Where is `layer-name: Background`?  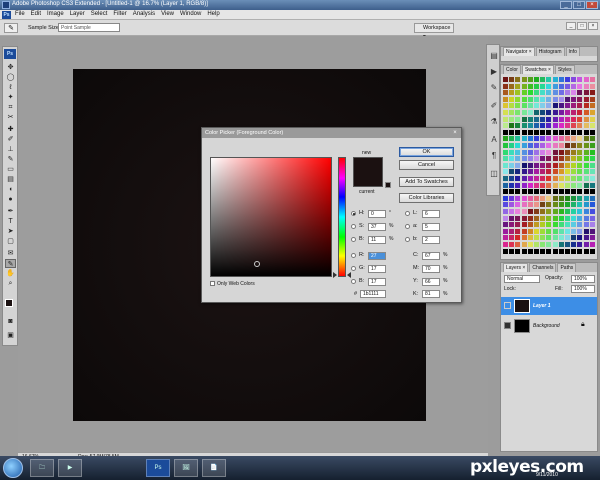
layer-name: Background is located at coordinates (546, 326).